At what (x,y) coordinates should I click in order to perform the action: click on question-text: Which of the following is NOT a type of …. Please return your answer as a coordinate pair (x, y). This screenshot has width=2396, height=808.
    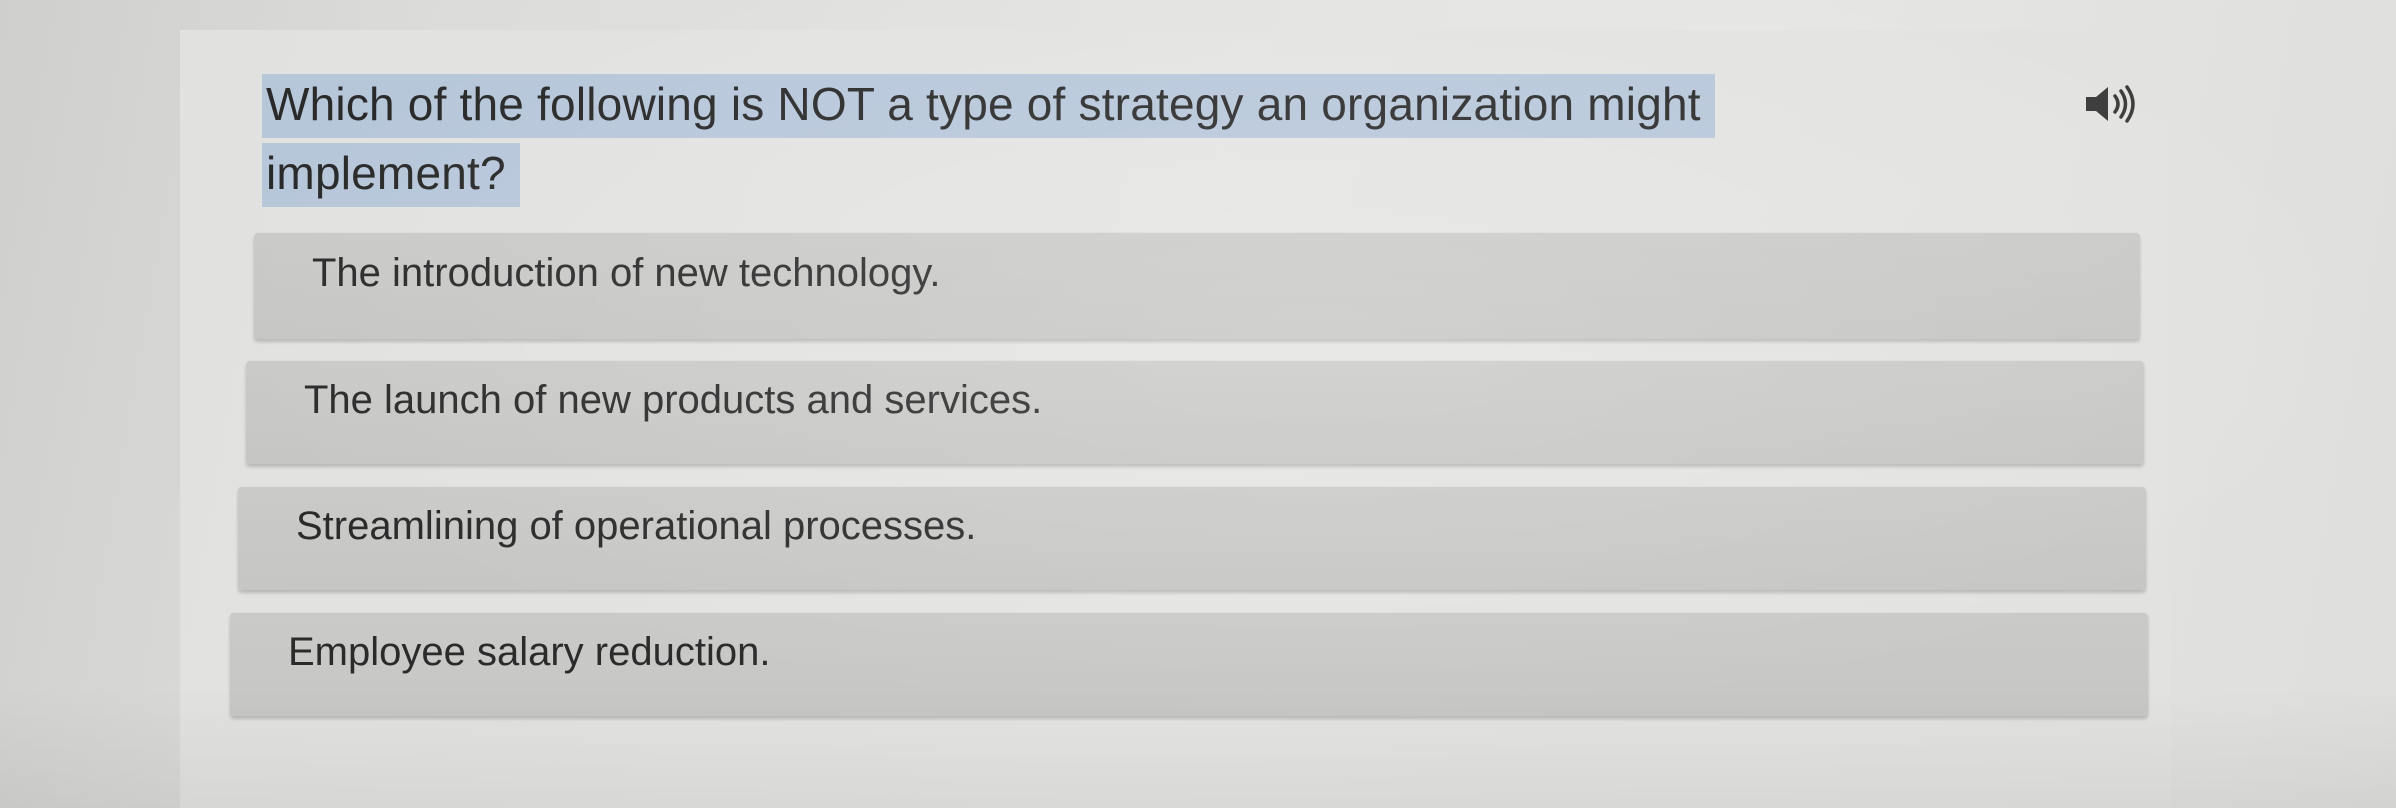
    Looking at the image, I should click on (988, 140).